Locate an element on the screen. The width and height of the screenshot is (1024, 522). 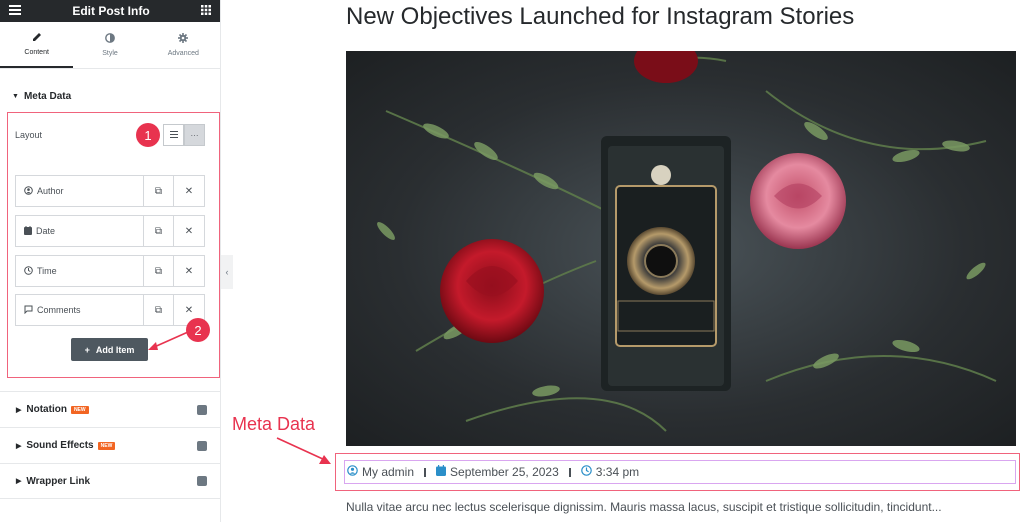
tab-content: Content is located at coordinates (37, 45).